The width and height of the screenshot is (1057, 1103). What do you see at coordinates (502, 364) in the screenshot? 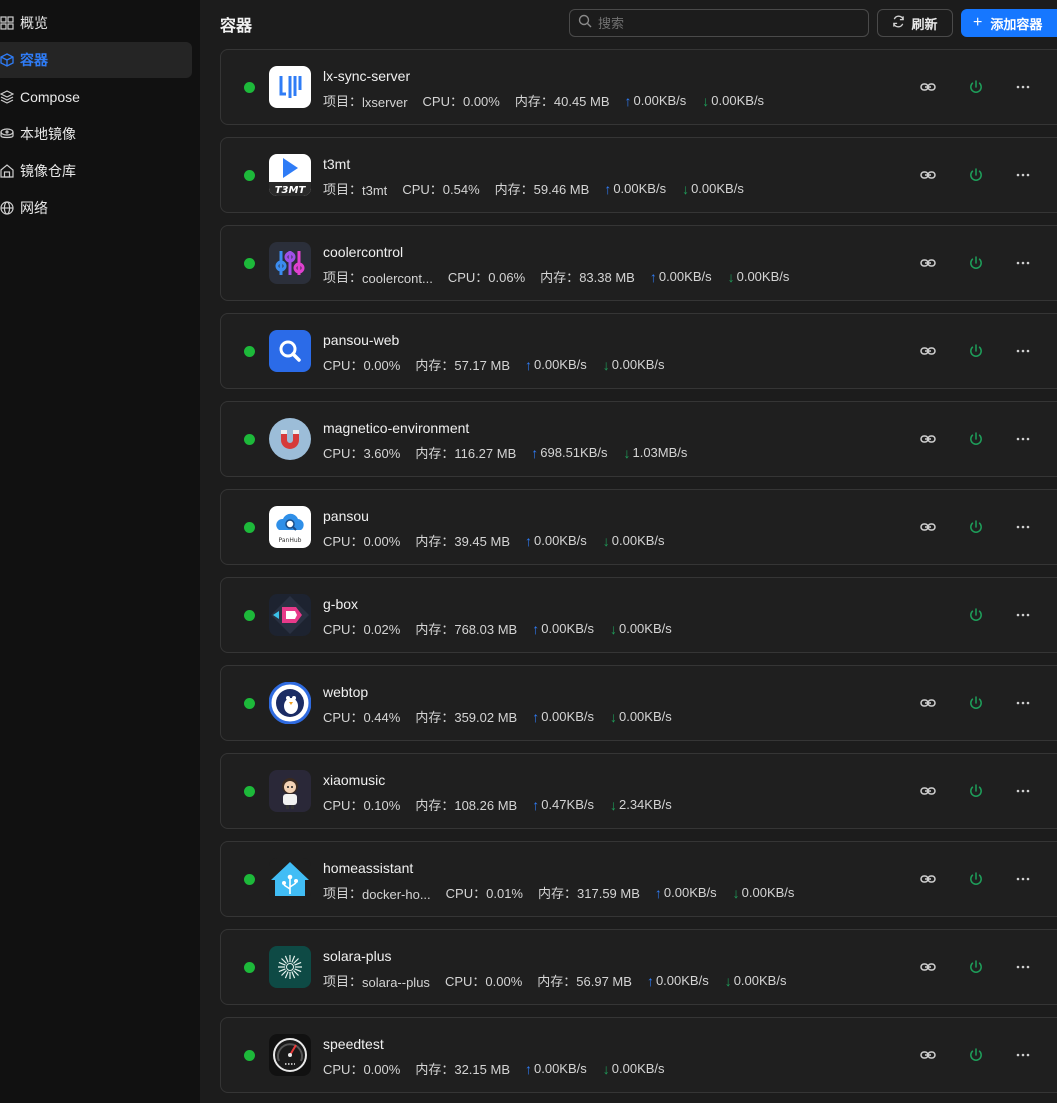
I see `container-stats: CPU：0.00% 内存：57.17 MB ↑ 0.00KB/s ↓ 0.00KB/s` at bounding box center [502, 364].